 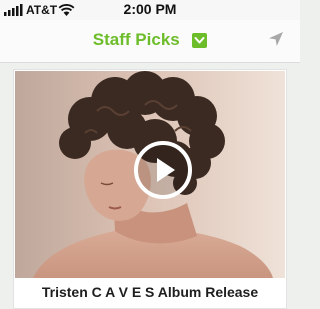 I want to click on nav-bar: Staff Picks, so click(x=150, y=41).